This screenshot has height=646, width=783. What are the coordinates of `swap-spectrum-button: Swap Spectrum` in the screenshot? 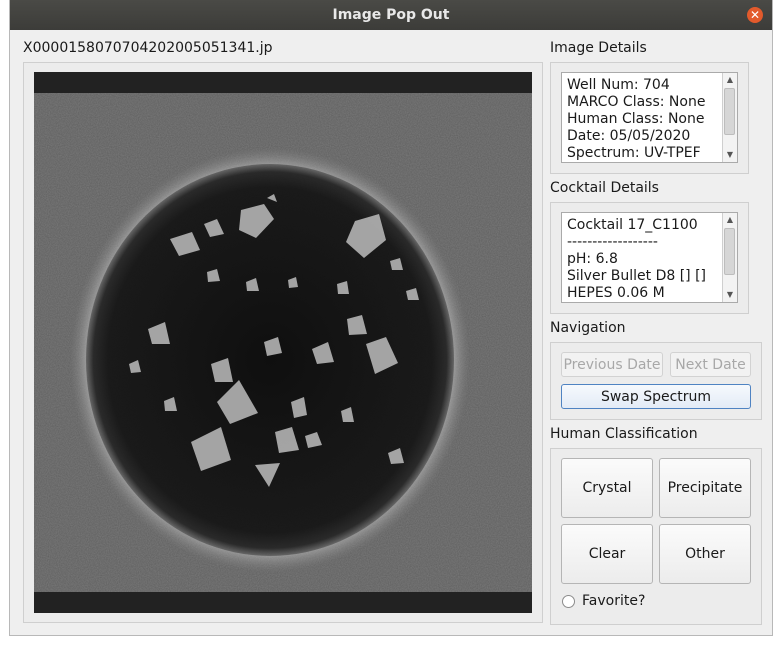 It's located at (656, 396).